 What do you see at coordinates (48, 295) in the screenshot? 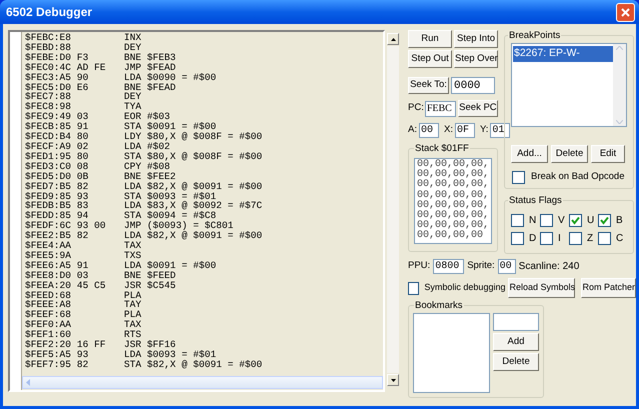
I see `code-address: $FEED:68` at bounding box center [48, 295].